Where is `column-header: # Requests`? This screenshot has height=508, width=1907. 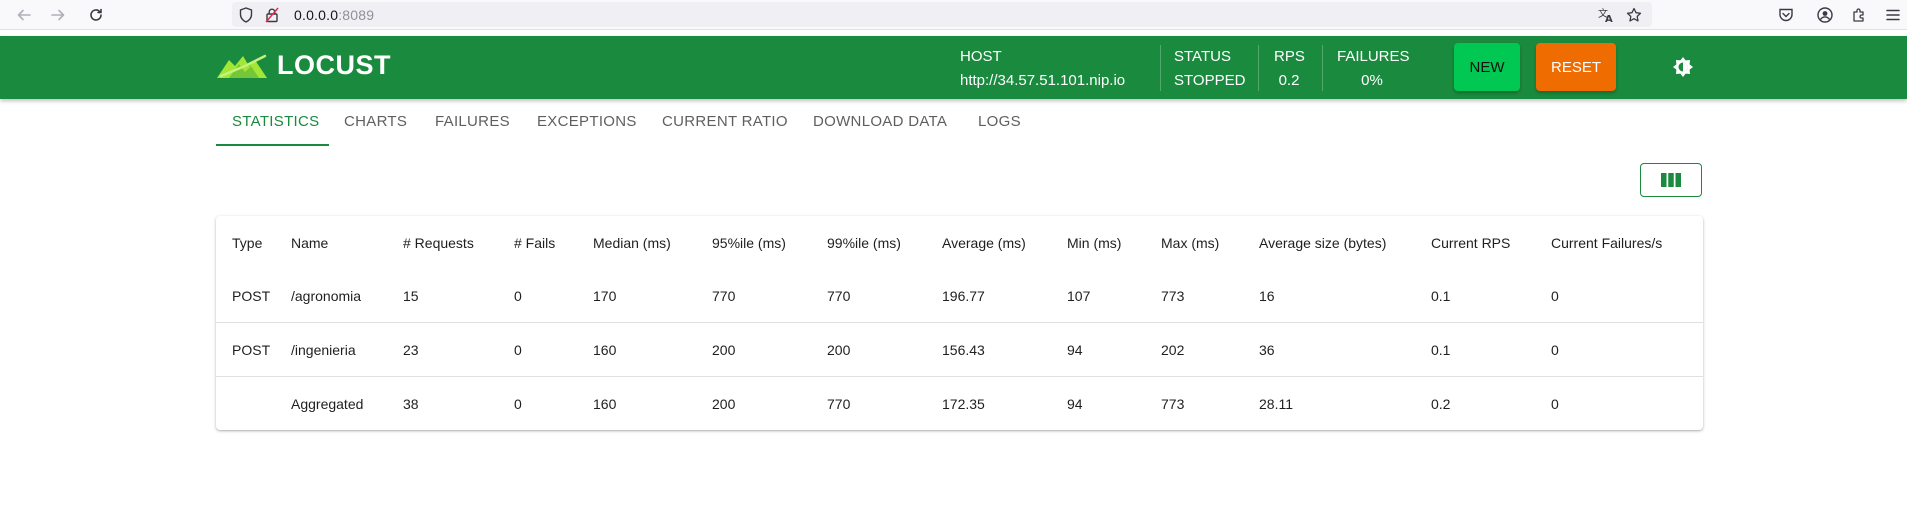
column-header: # Requests is located at coordinates (458, 242).